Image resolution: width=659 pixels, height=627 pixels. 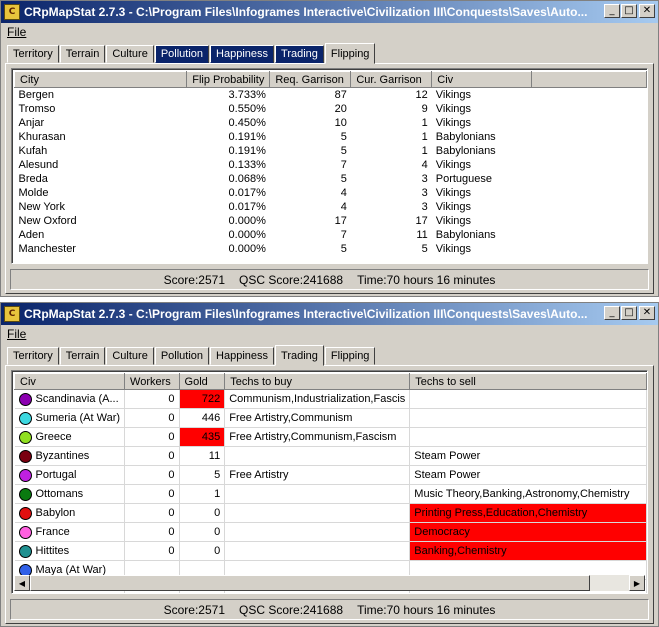 What do you see at coordinates (331, 151) in the screenshot?
I see `table-row: Kufah 0.191% 5 1 Babylonians` at bounding box center [331, 151].